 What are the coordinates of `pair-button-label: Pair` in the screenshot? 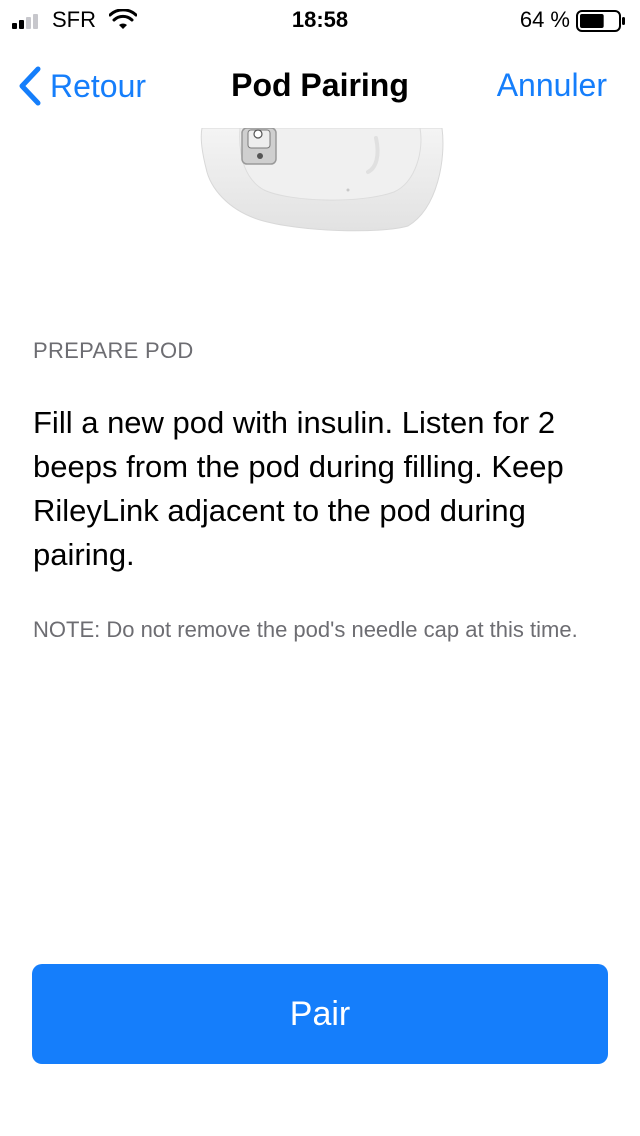 It's located at (320, 1014).